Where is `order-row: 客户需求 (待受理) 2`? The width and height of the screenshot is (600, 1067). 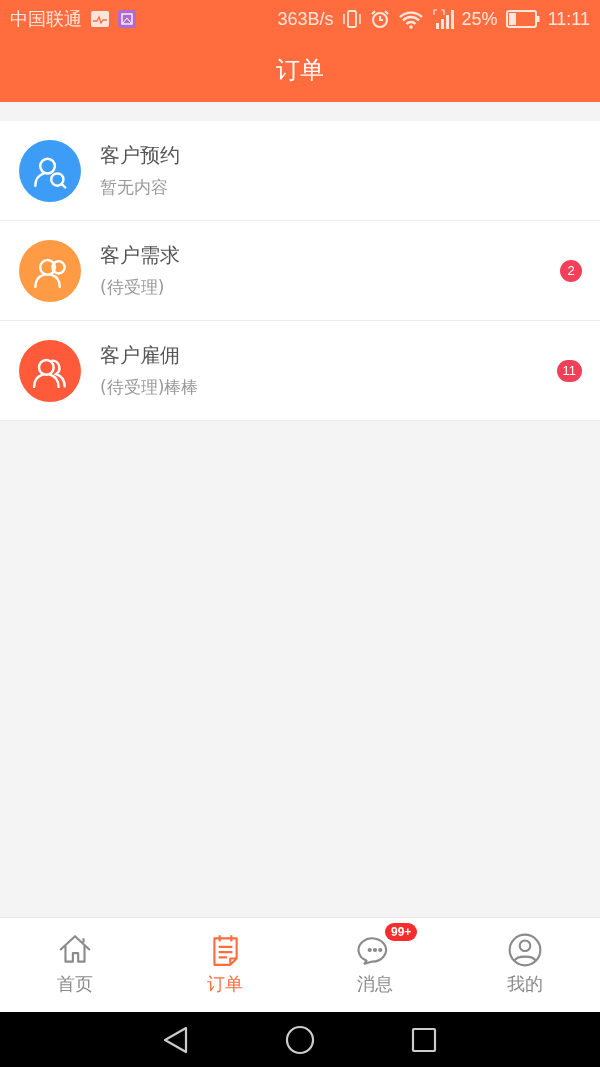 order-row: 客户需求 (待受理) 2 is located at coordinates (300, 271).